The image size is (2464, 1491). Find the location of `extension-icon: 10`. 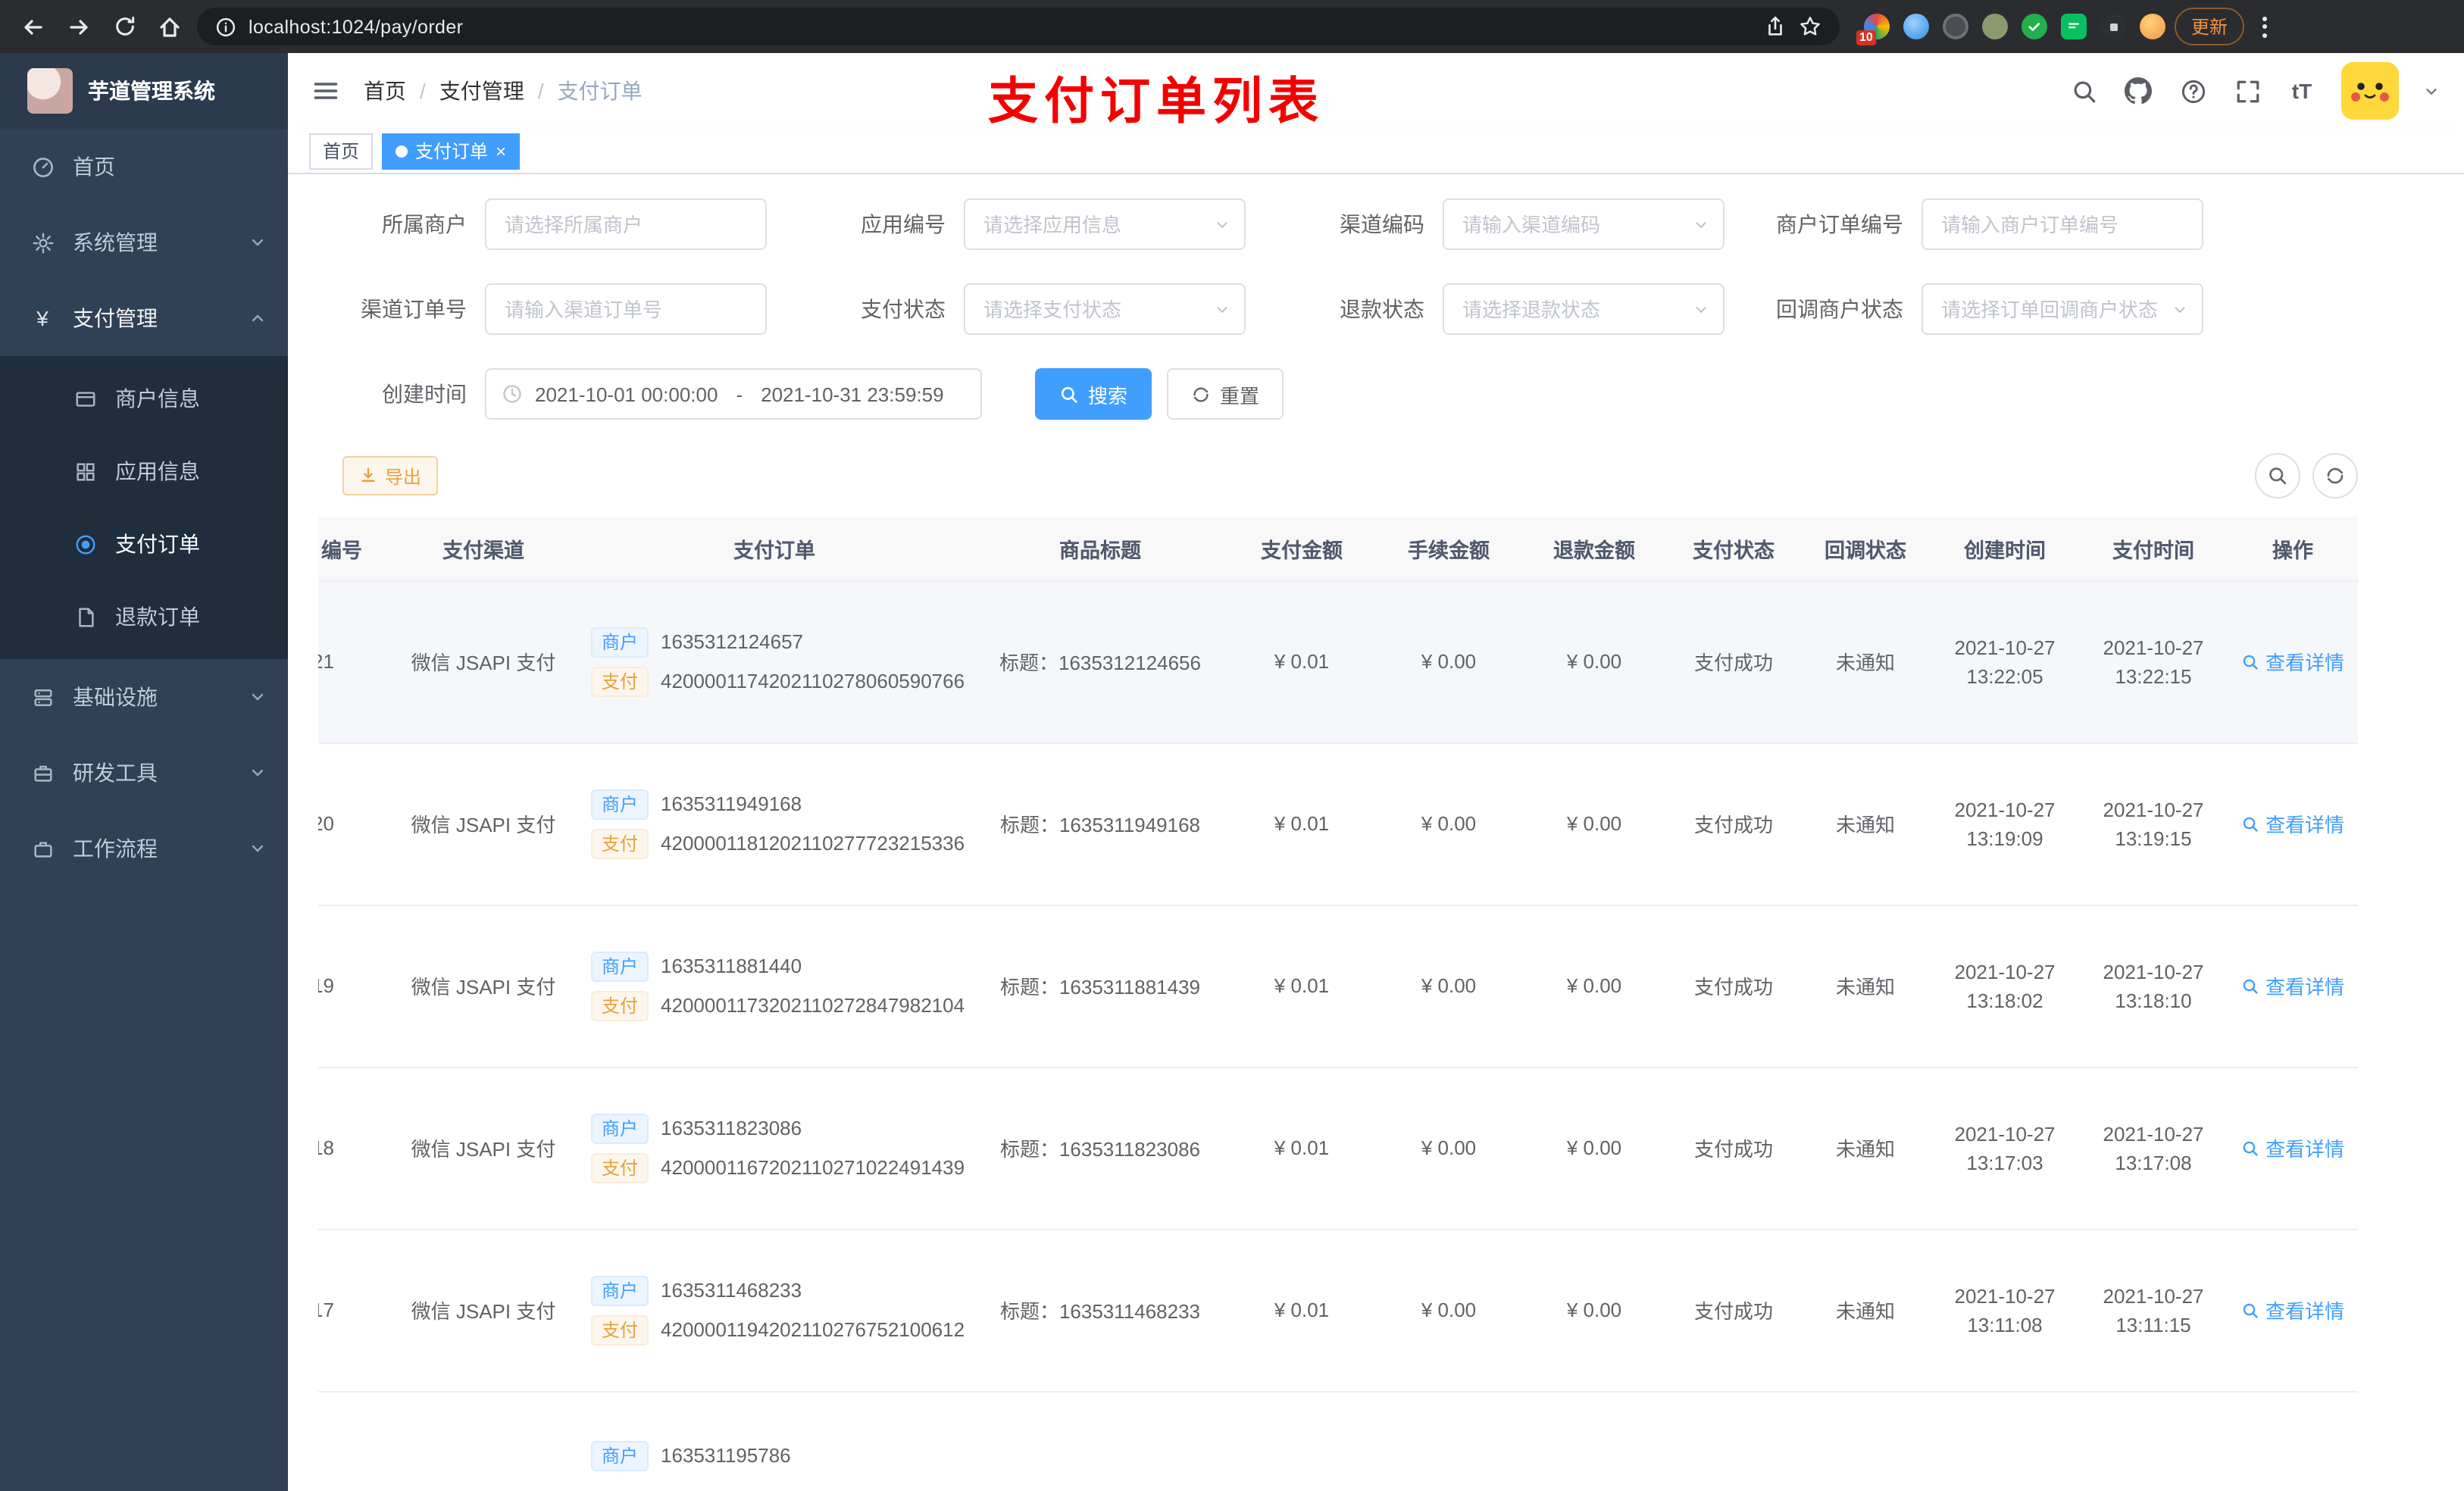

extension-icon: 10 is located at coordinates (1873, 29).